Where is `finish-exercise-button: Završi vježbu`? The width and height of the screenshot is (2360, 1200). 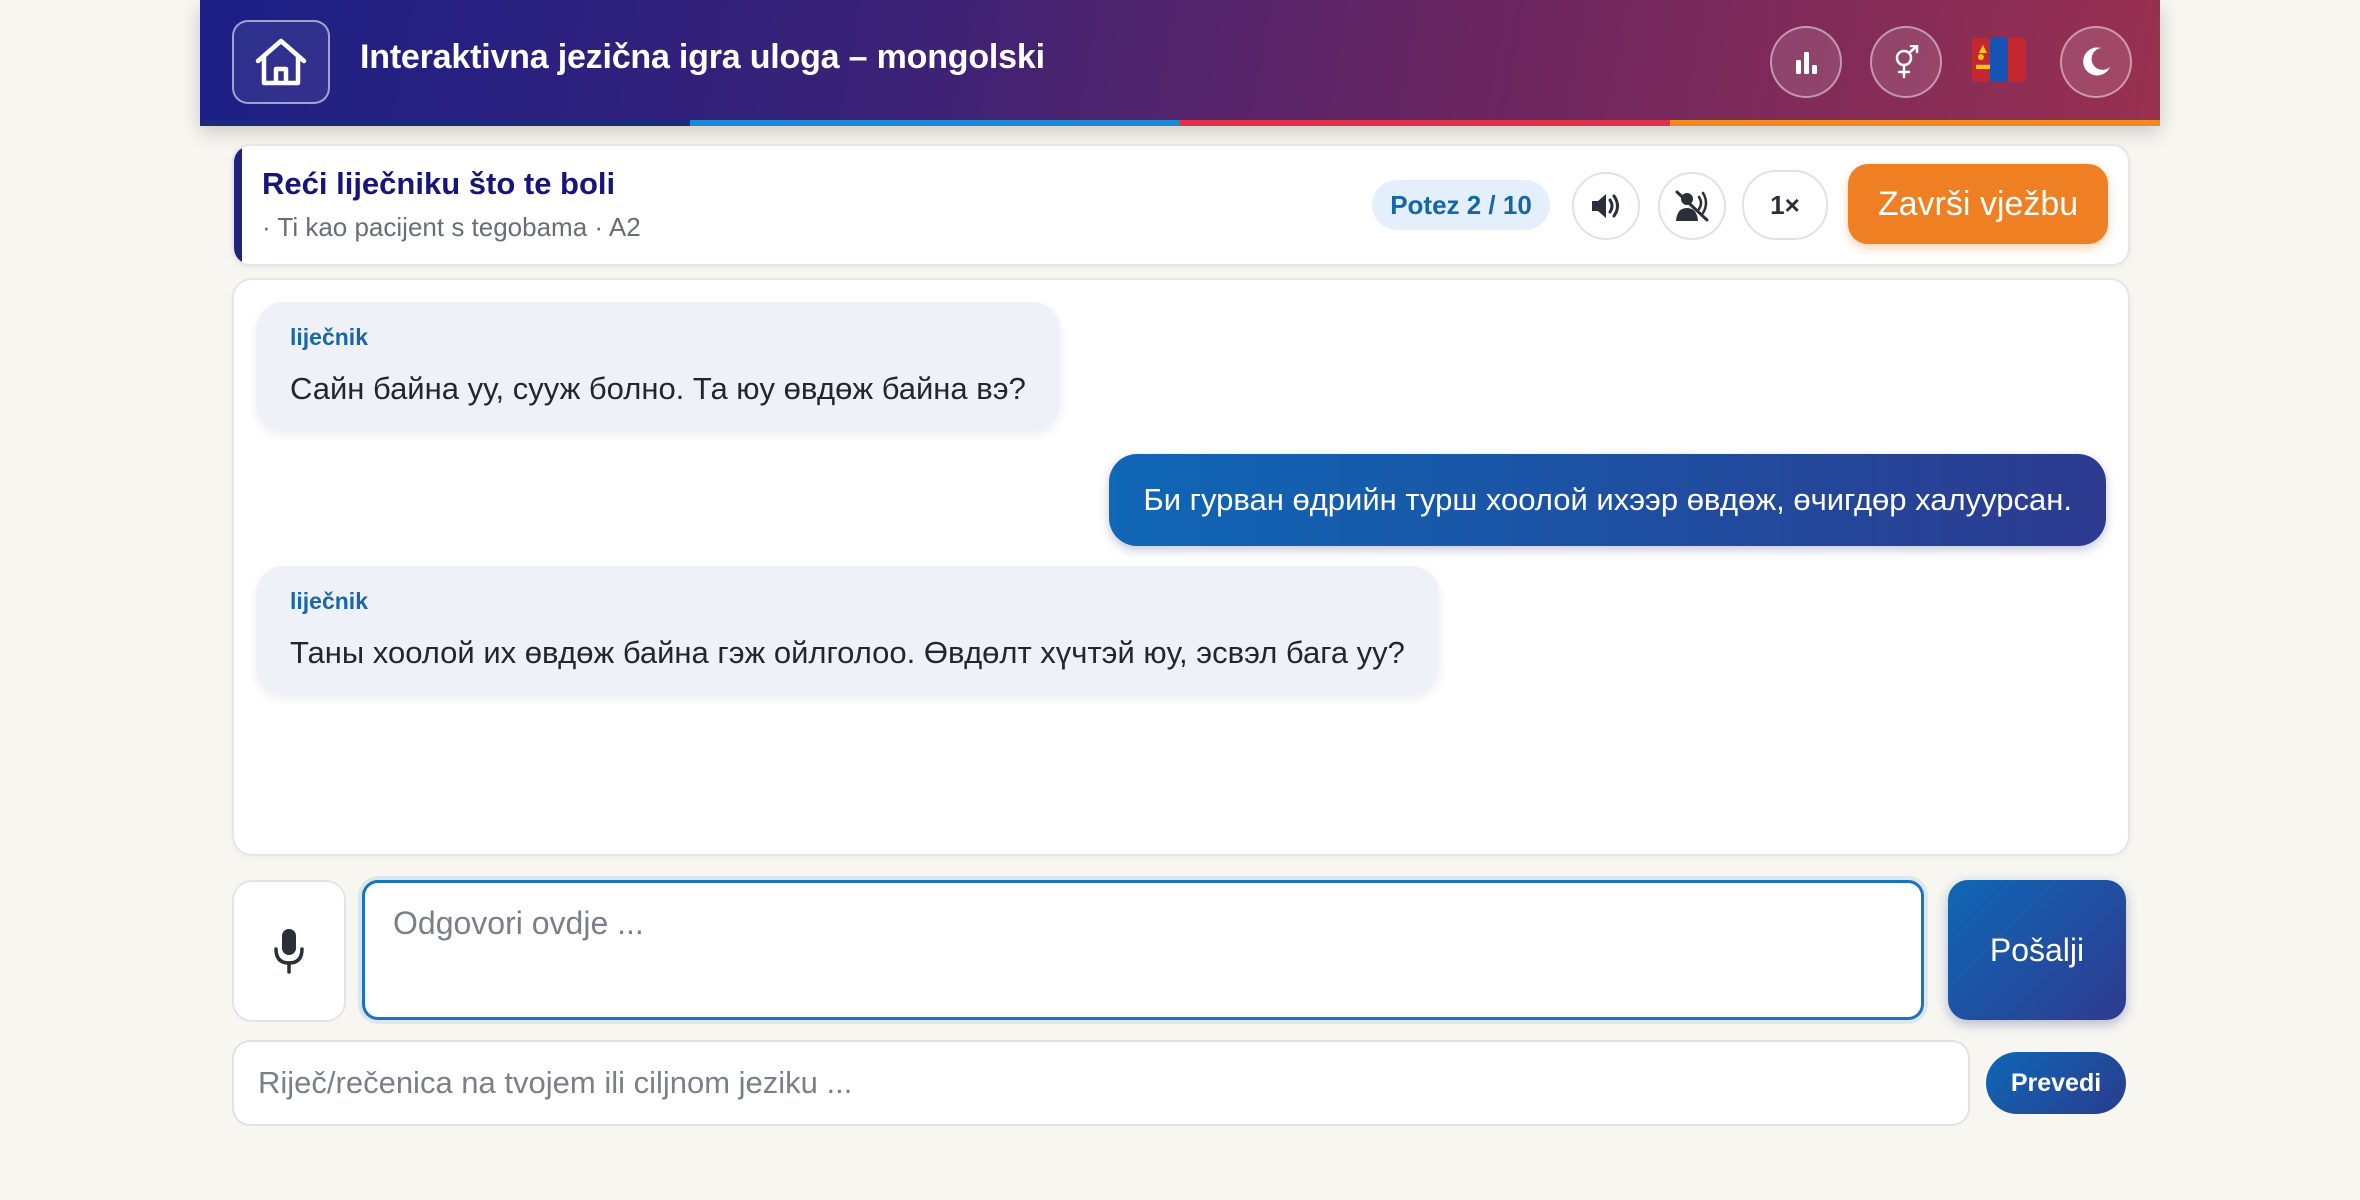
finish-exercise-button: Završi vježbu is located at coordinates (1978, 204).